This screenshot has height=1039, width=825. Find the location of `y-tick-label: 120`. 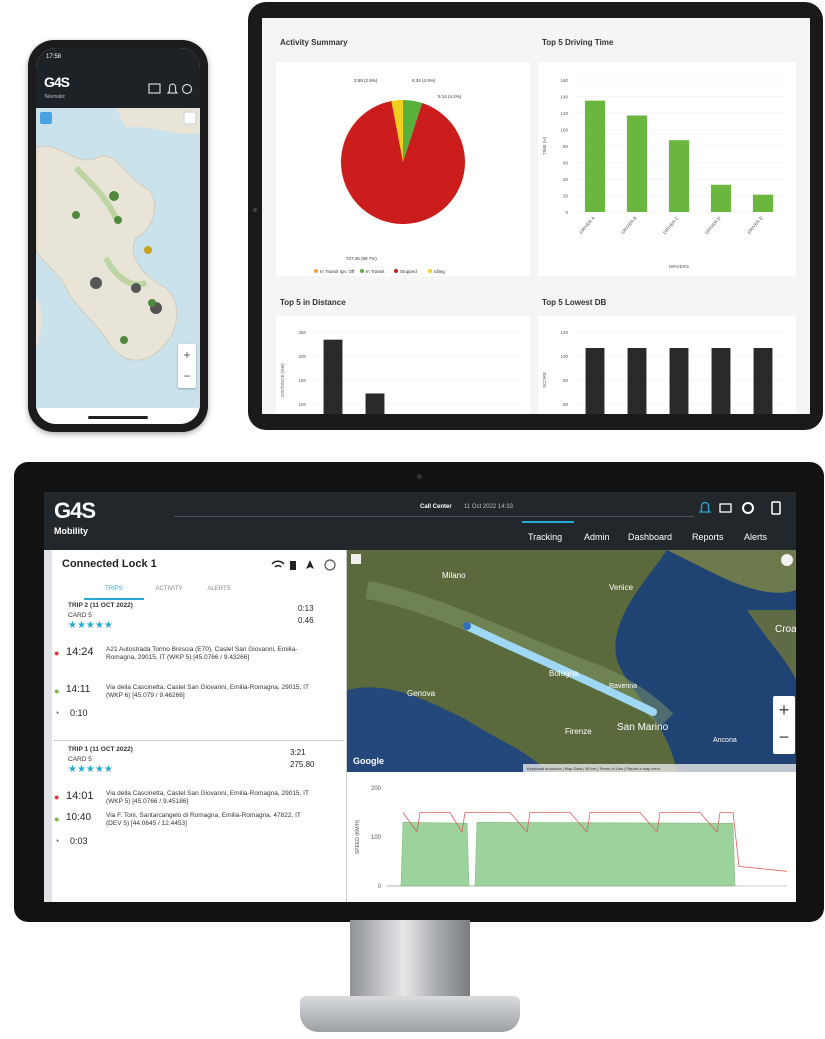

y-tick-label: 120 is located at coordinates (564, 113).